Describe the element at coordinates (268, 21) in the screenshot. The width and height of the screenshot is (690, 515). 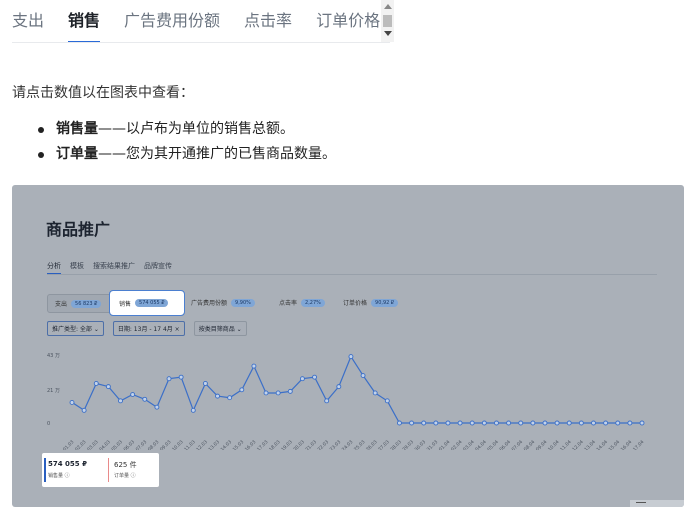
I see `tab-ctr: 点击率` at that location.